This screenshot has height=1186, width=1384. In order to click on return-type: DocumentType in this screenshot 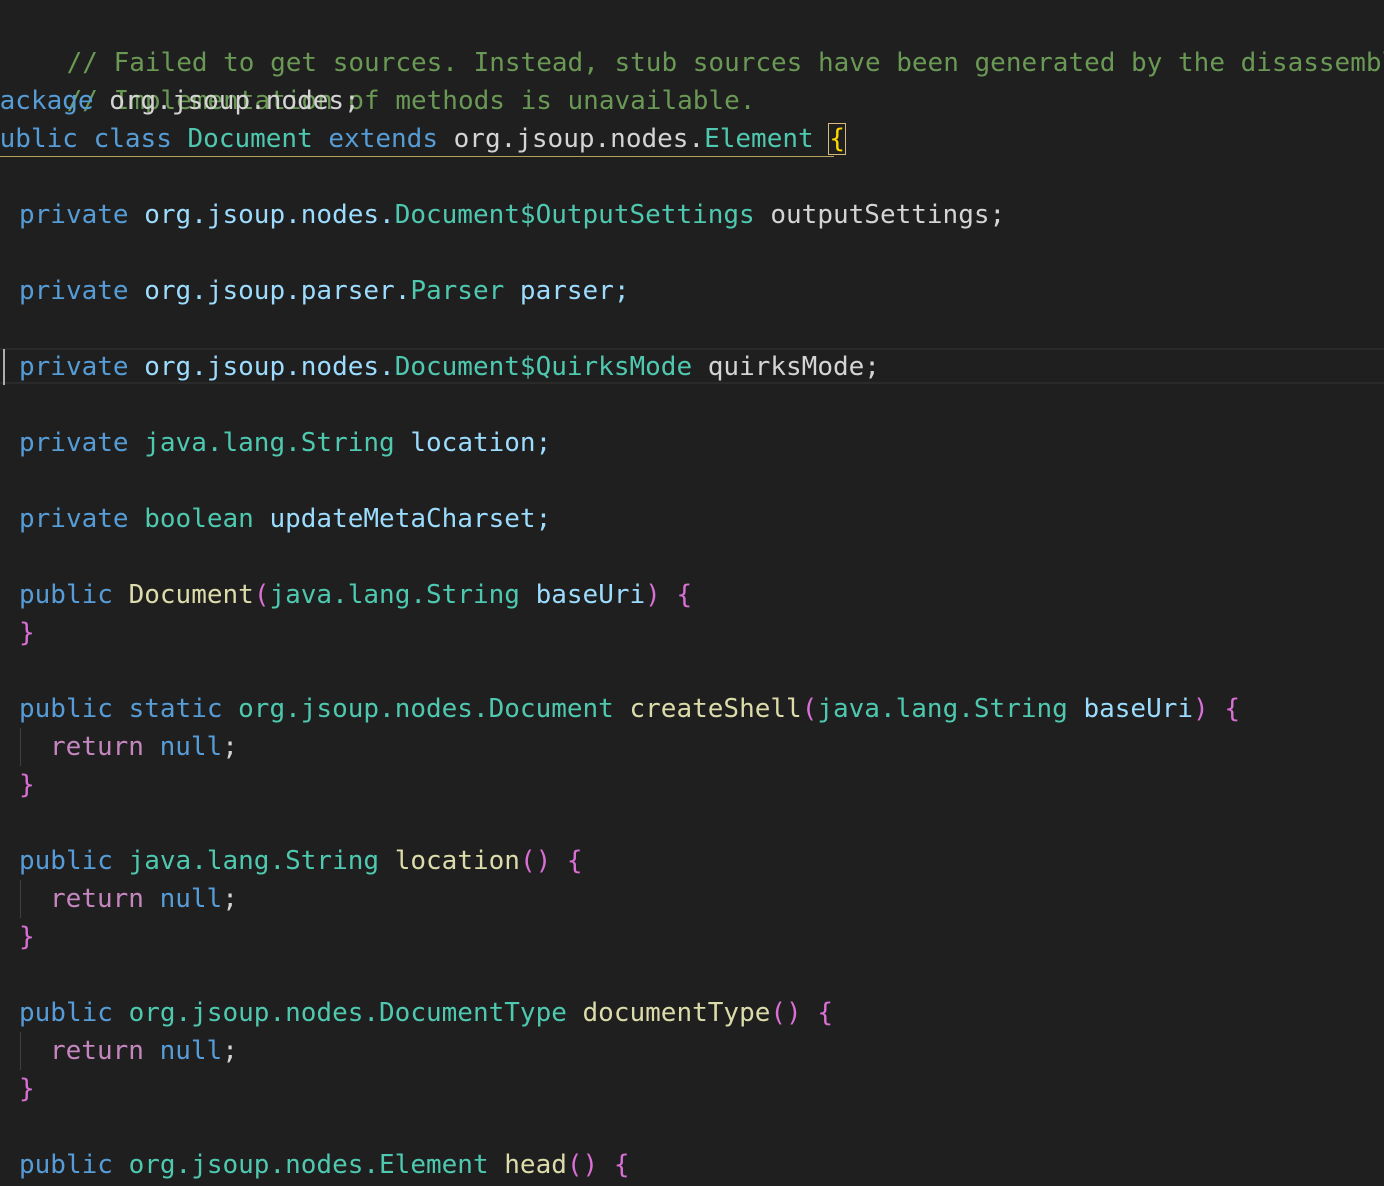, I will do `click(473, 1013)`.